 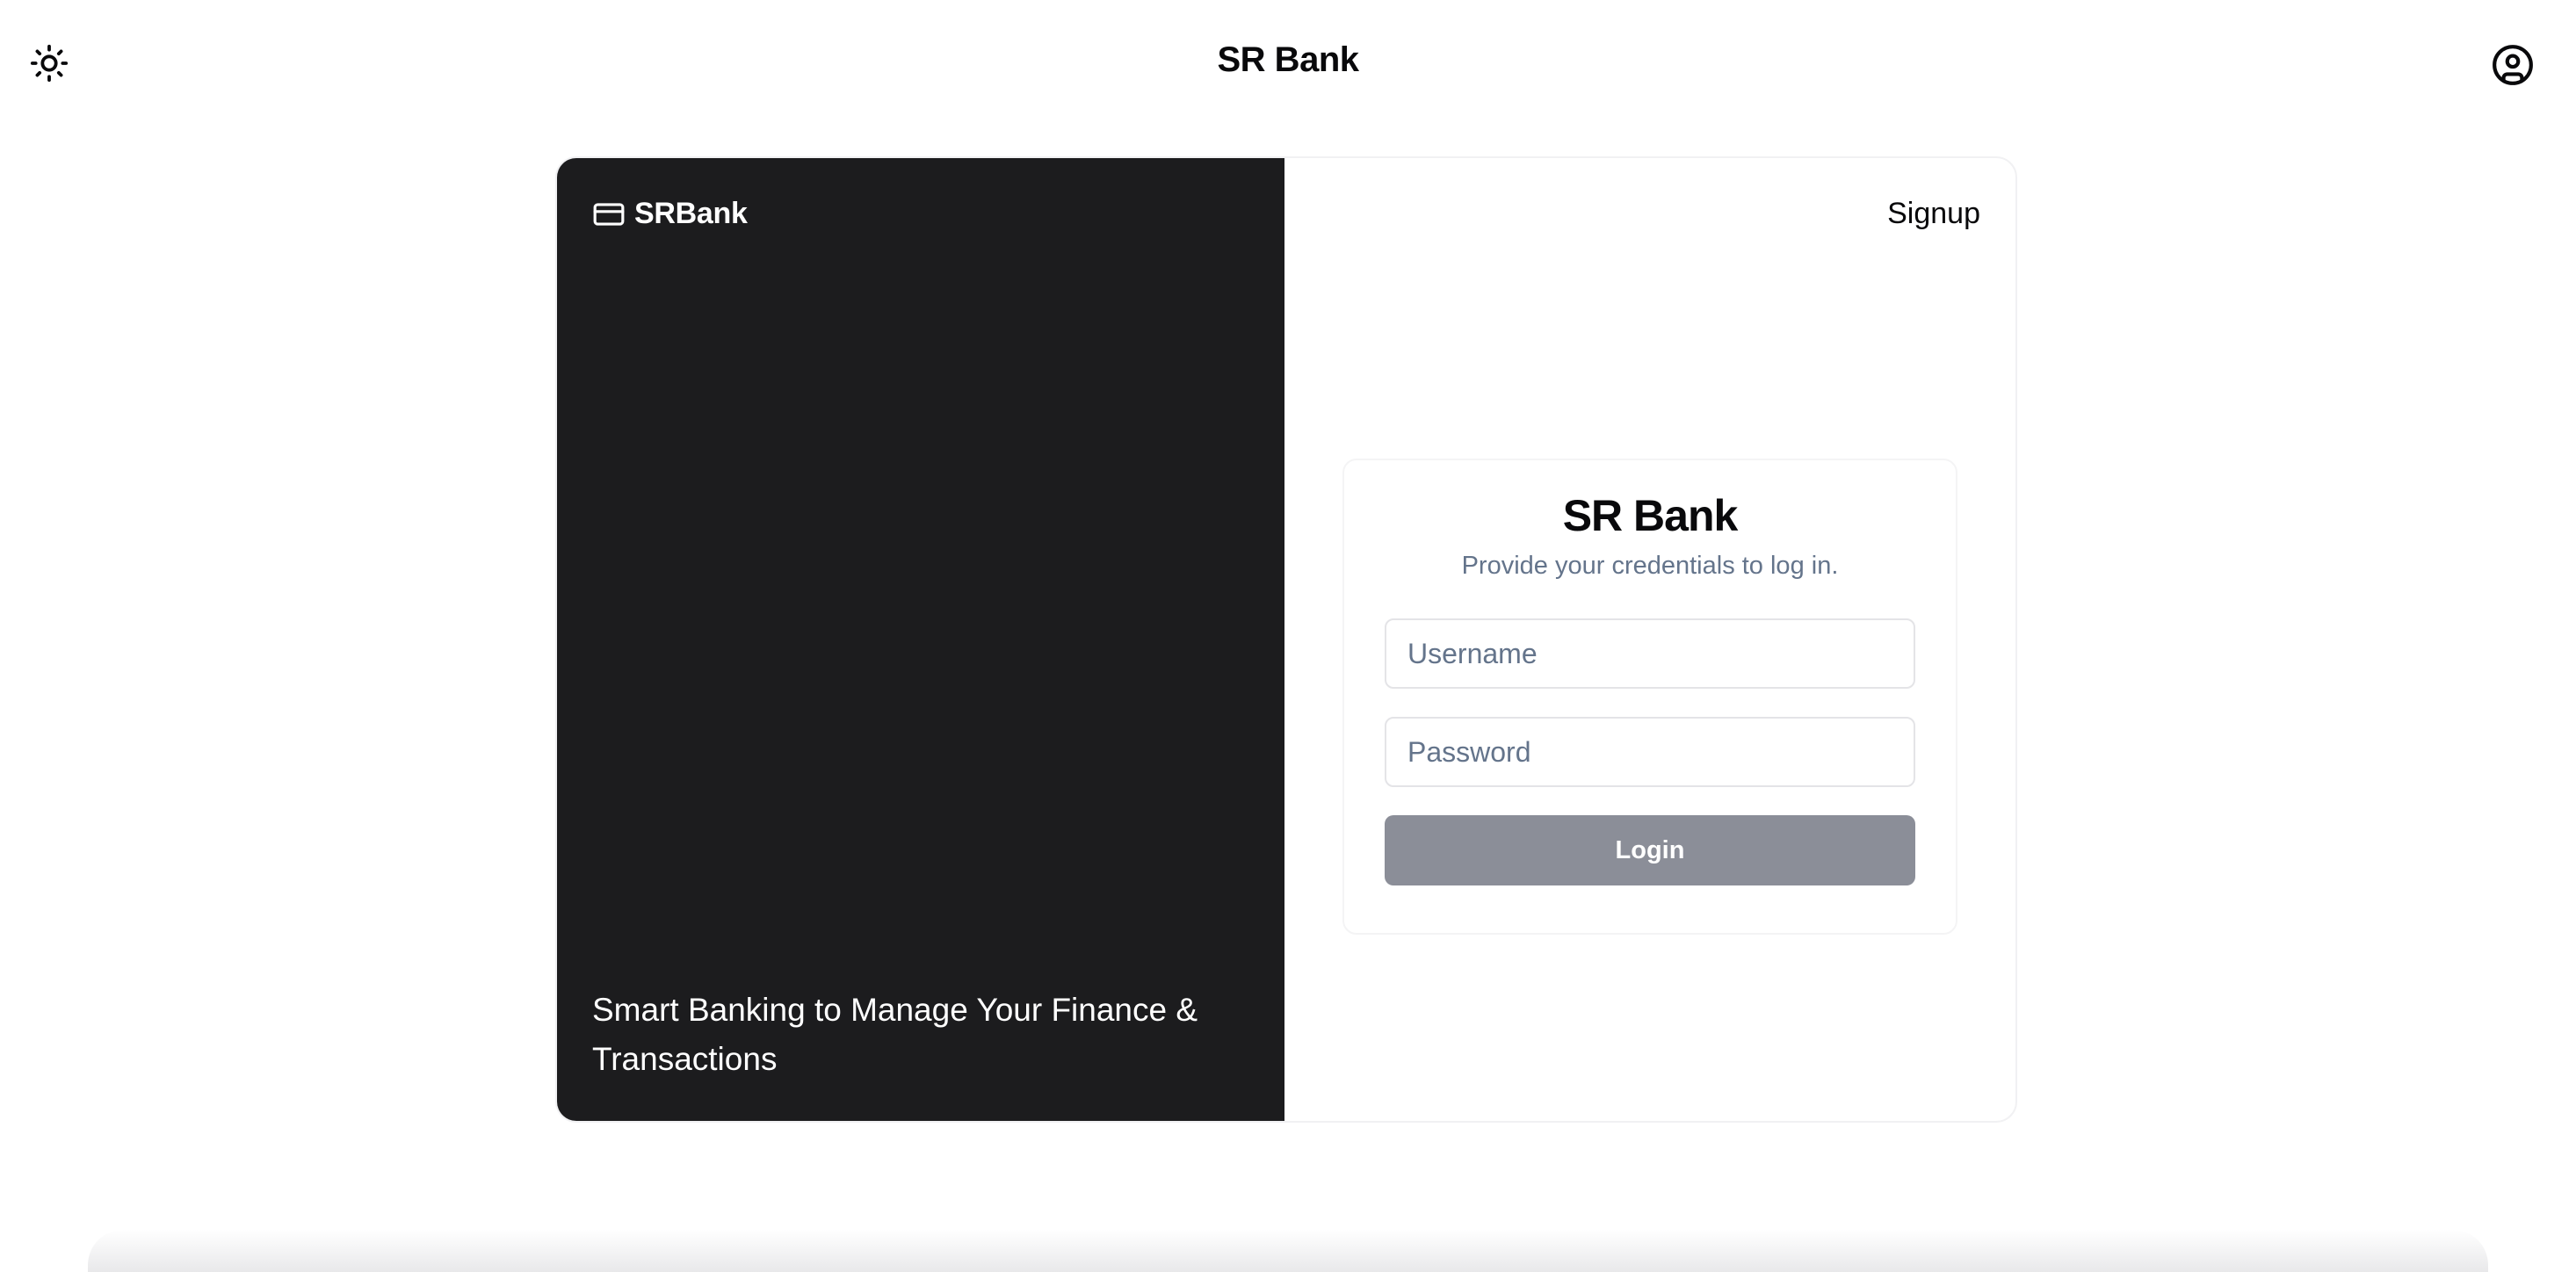 I want to click on top-header: SR Bank, so click(x=1288, y=64).